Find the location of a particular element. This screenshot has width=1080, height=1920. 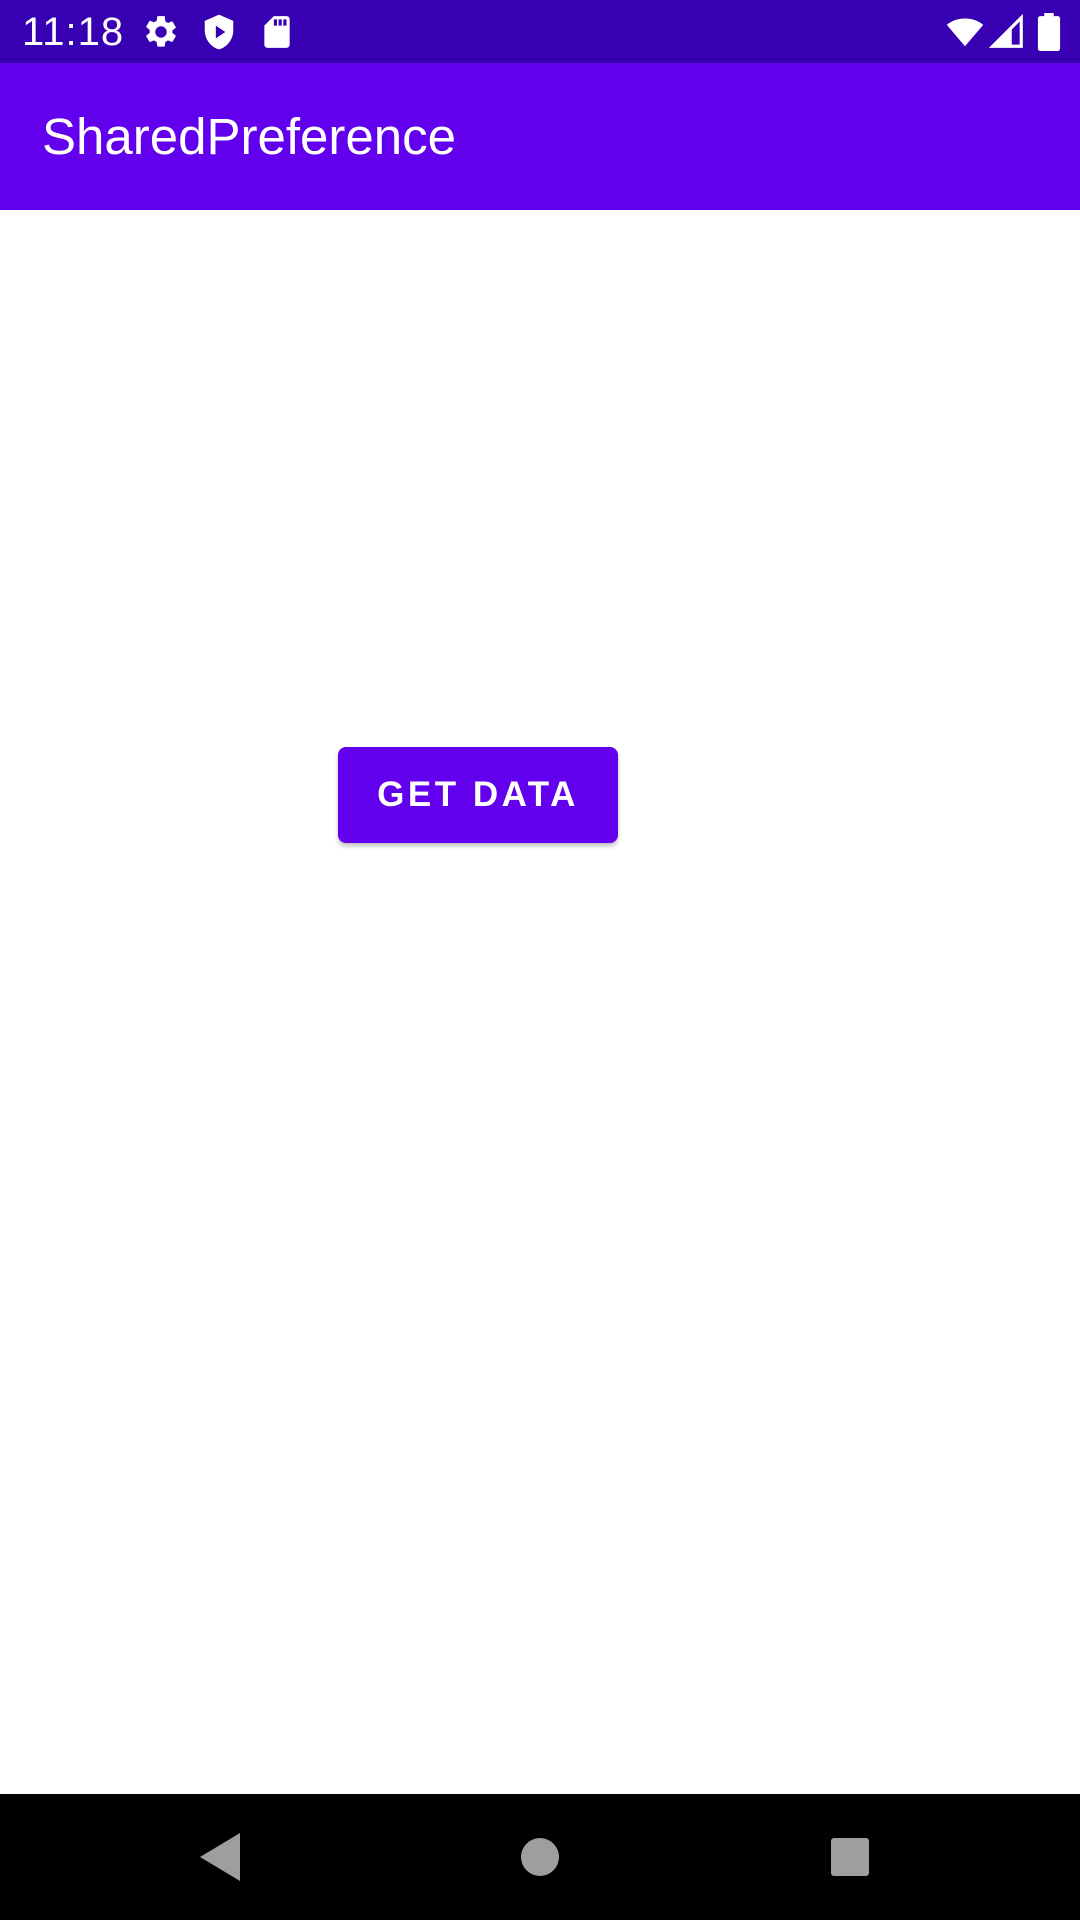

home-icon is located at coordinates (540, 1857).